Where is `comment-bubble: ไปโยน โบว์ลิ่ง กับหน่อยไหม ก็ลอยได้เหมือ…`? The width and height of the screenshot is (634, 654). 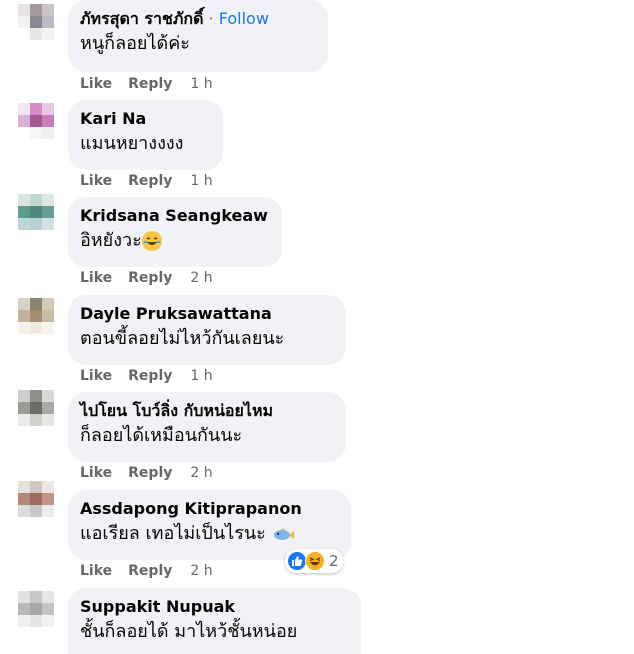 comment-bubble: ไปโยน โบว์ลิ่ง กับหน่อยไหม ก็ลอยได้เหมือ… is located at coordinates (207, 427).